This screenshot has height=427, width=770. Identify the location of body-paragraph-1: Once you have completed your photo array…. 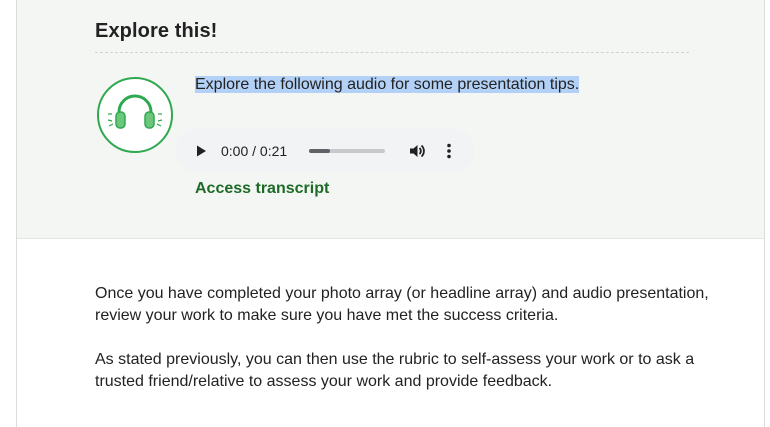
(402, 304).